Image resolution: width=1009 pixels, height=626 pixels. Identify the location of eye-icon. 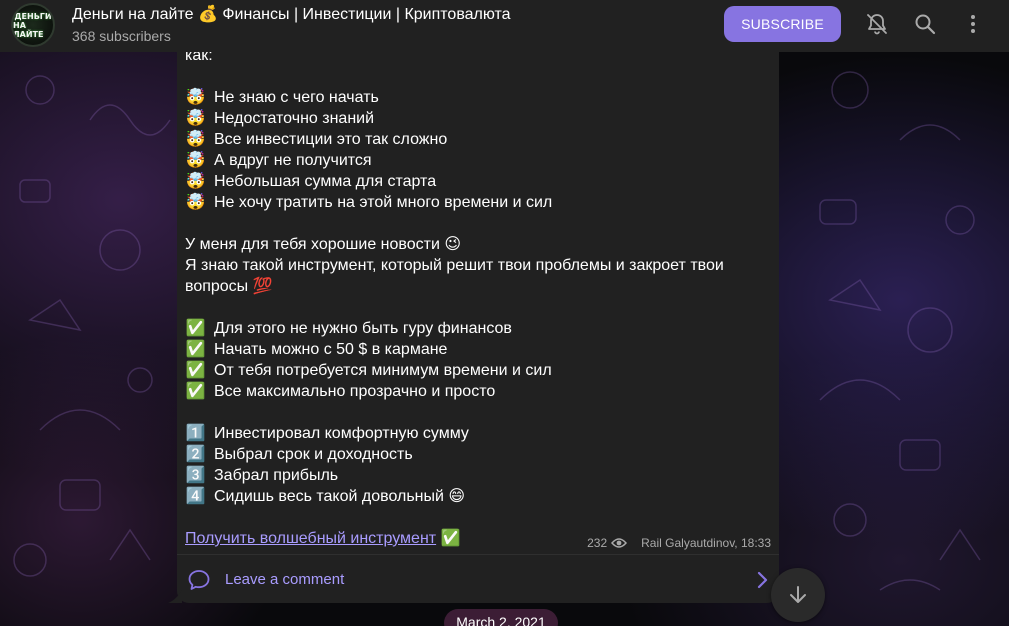
(619, 543).